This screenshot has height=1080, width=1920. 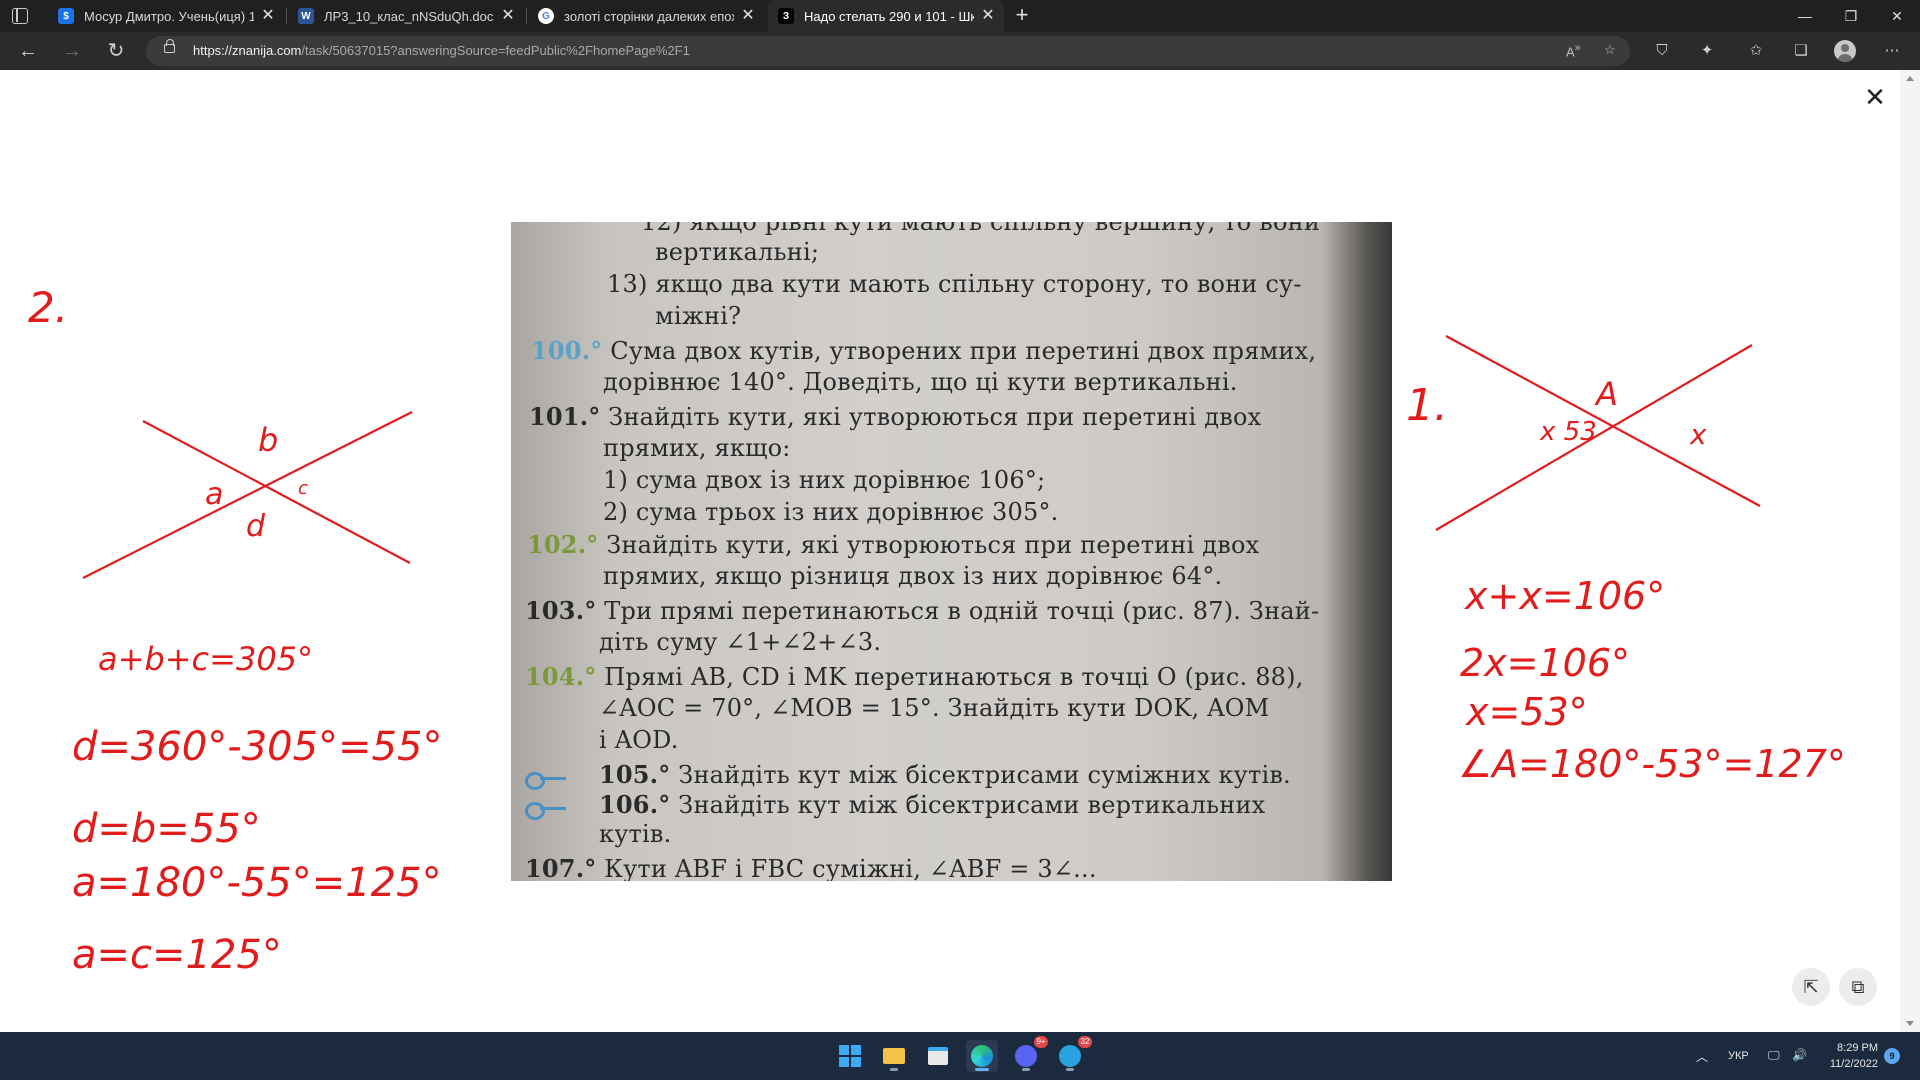 What do you see at coordinates (1070, 1056) in the screenshot?
I see `telegram-icon` at bounding box center [1070, 1056].